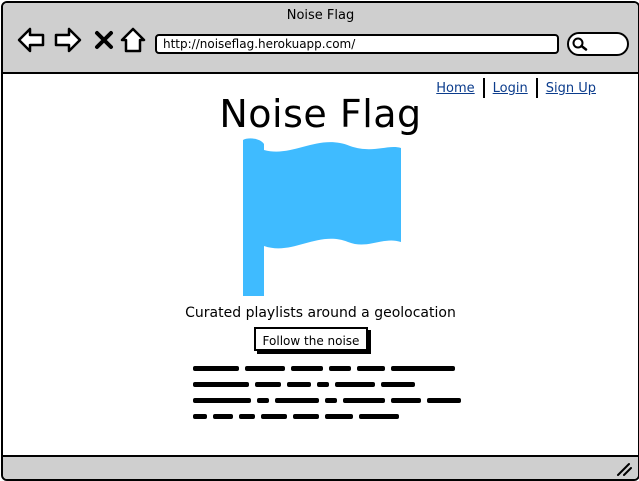  Describe the element at coordinates (68, 40) in the screenshot. I see `forward-arrow-icon` at that location.